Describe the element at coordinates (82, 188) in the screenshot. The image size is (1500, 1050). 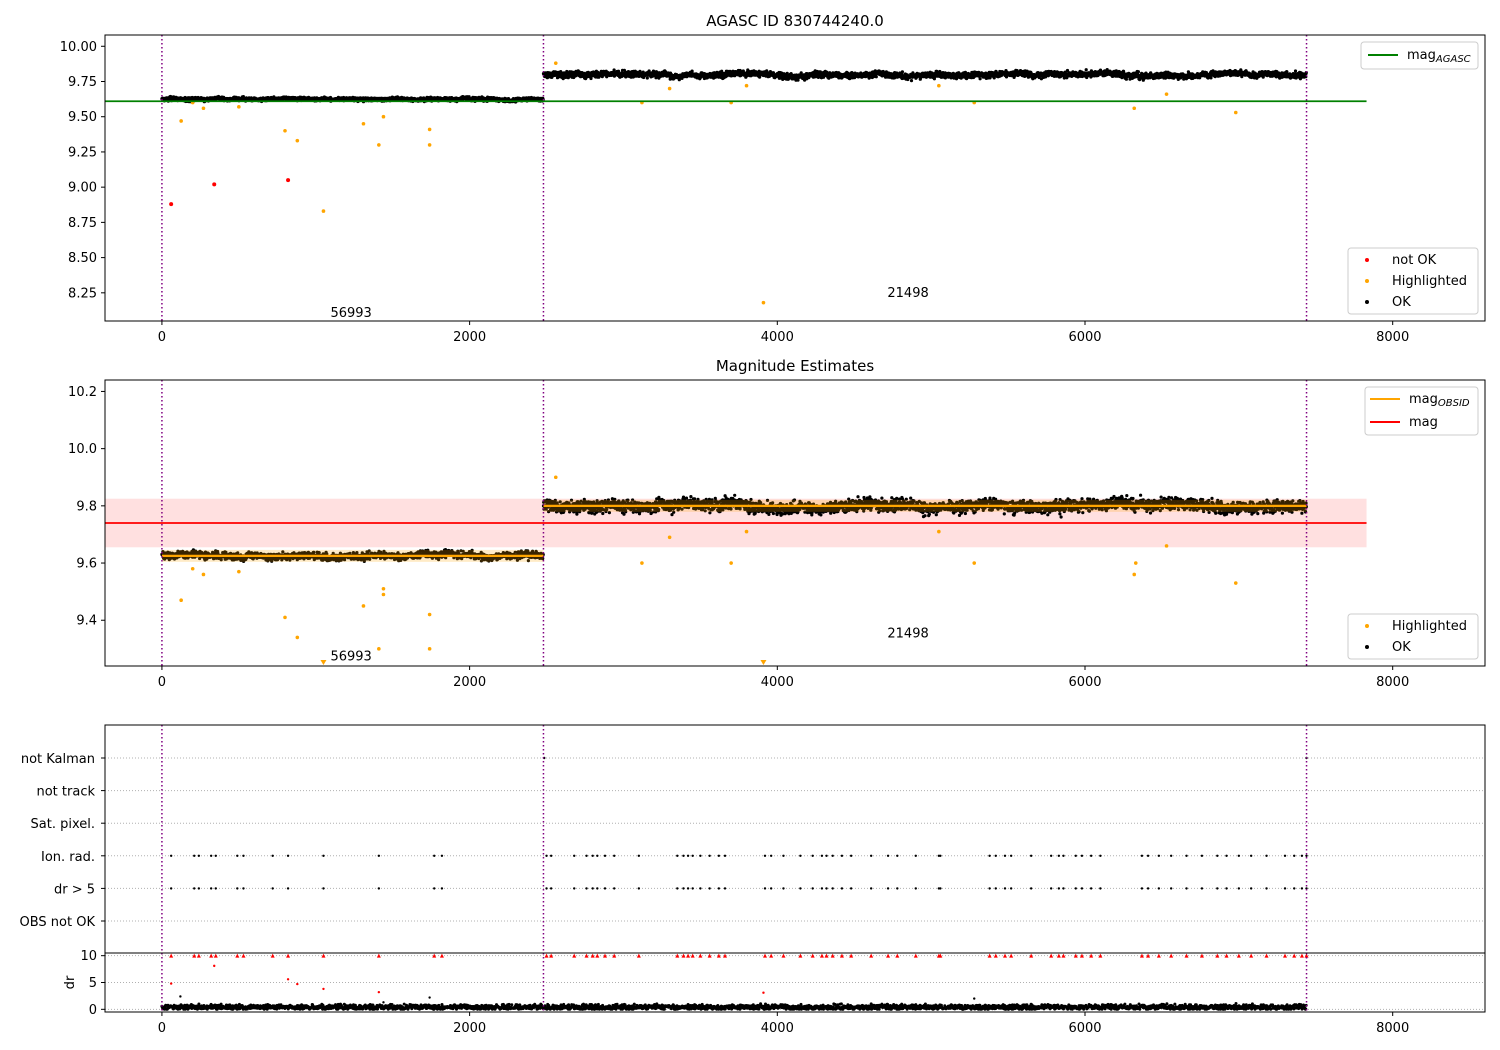
I see `p1-ytick-label: 9.00` at that location.